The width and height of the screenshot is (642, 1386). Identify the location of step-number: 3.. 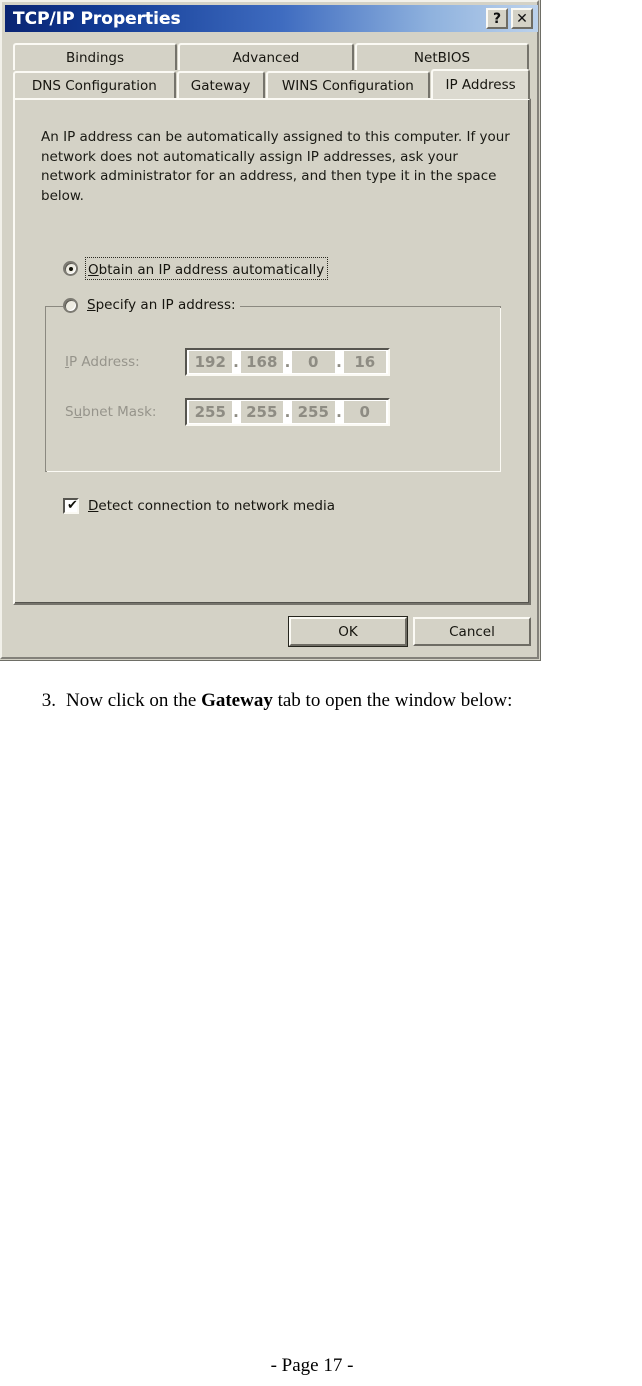
(48, 700).